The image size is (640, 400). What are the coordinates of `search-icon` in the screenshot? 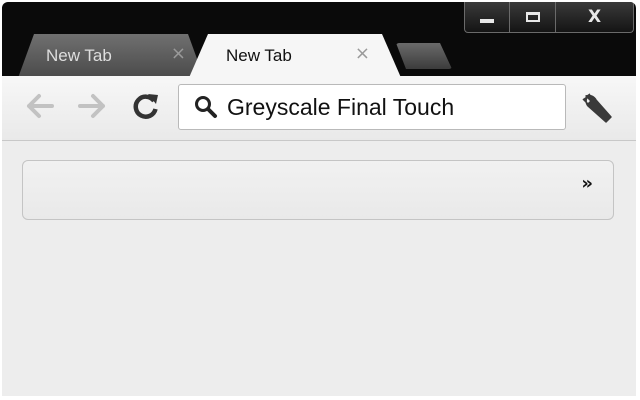 It's located at (206, 107).